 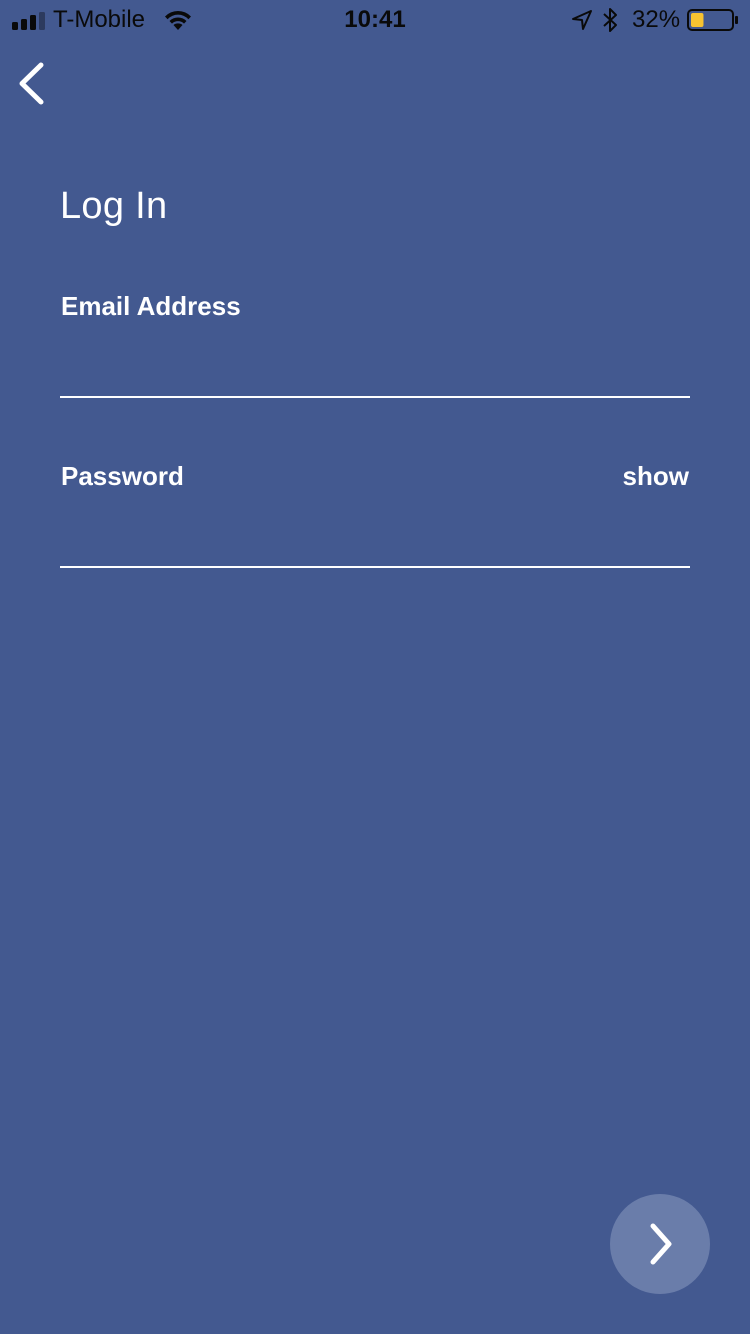 I want to click on status-bar: T-Mobile 10:41 32%, so click(x=375, y=20).